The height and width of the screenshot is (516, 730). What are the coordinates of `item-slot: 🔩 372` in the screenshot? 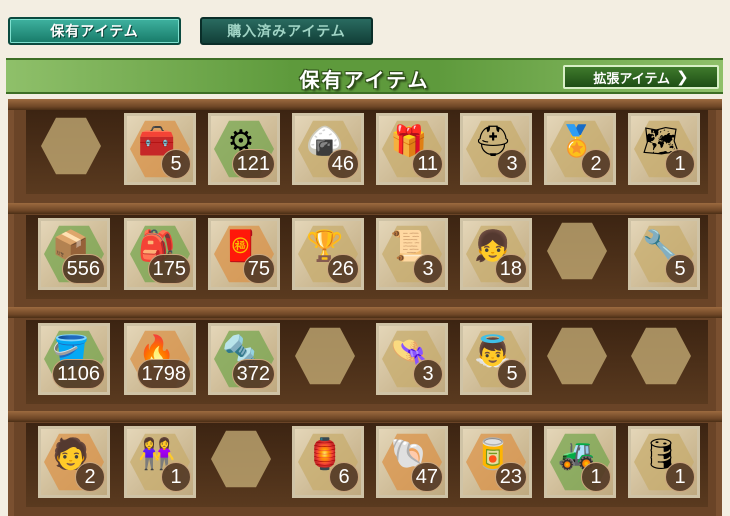 It's located at (244, 359).